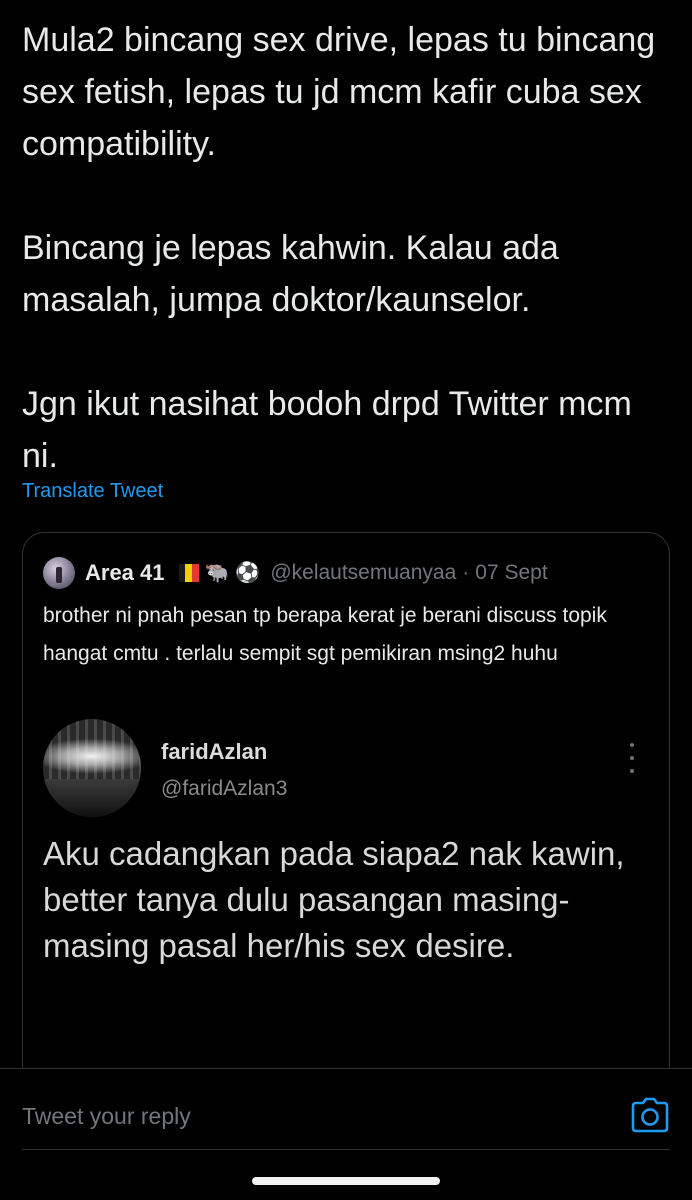  I want to click on soccer-ball-icon: ⚽, so click(248, 573).